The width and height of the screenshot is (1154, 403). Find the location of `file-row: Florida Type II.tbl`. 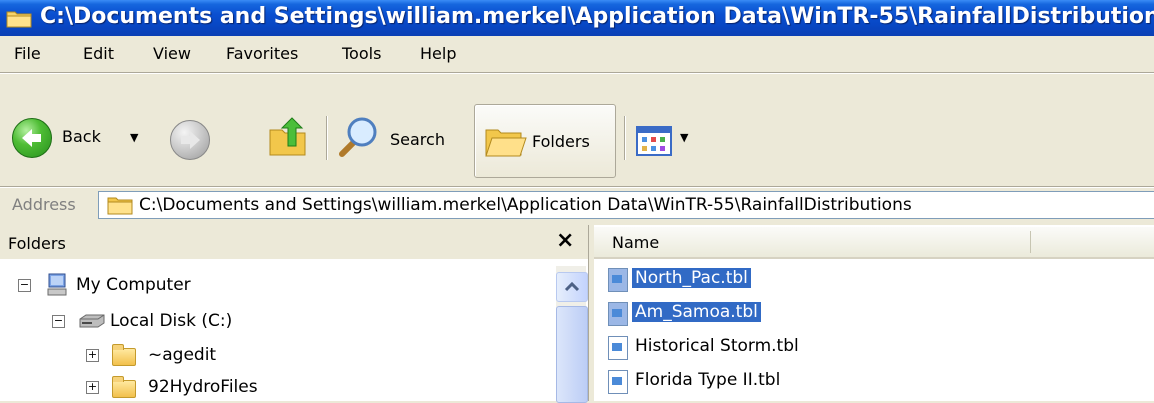

file-row: Florida Type II.tbl is located at coordinates (728, 382).